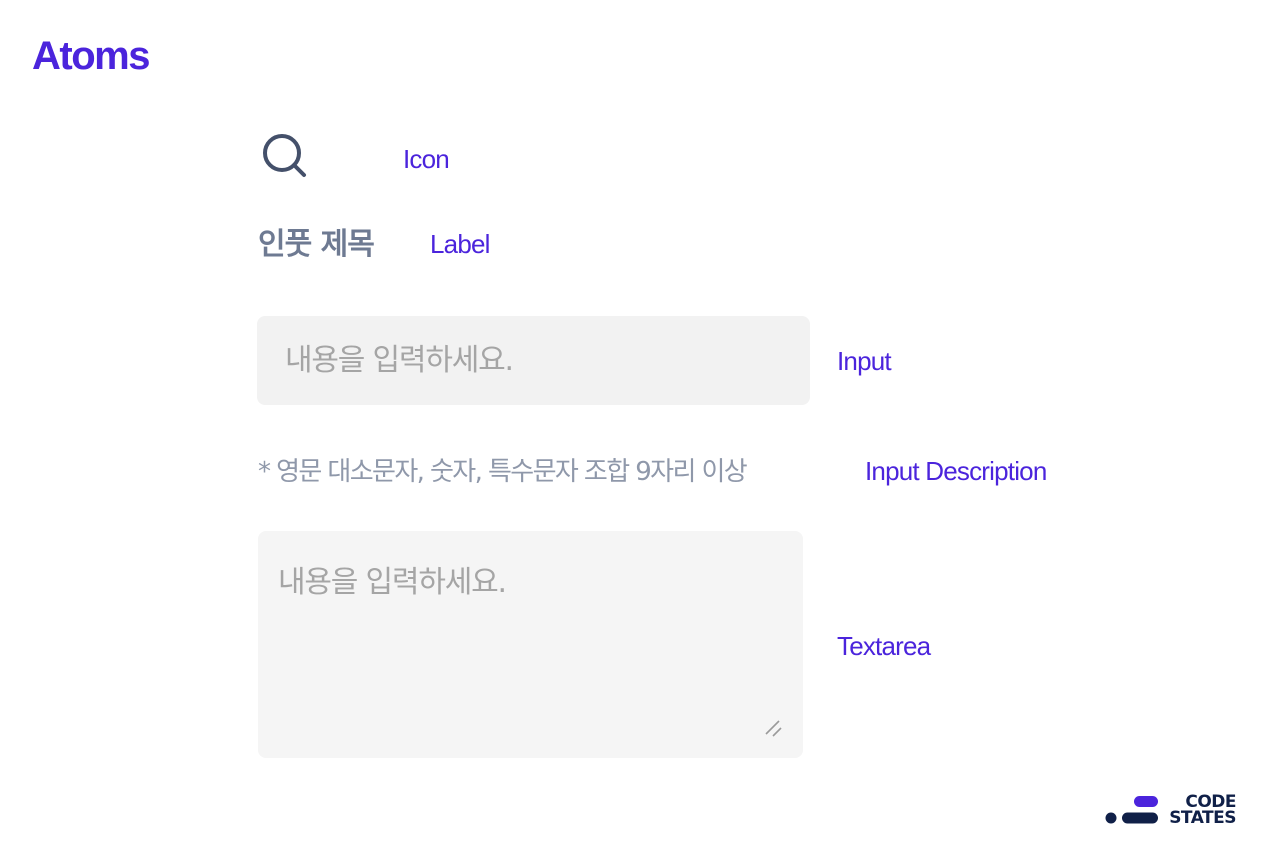  I want to click on logo-line-2: STATES, so click(1202, 818).